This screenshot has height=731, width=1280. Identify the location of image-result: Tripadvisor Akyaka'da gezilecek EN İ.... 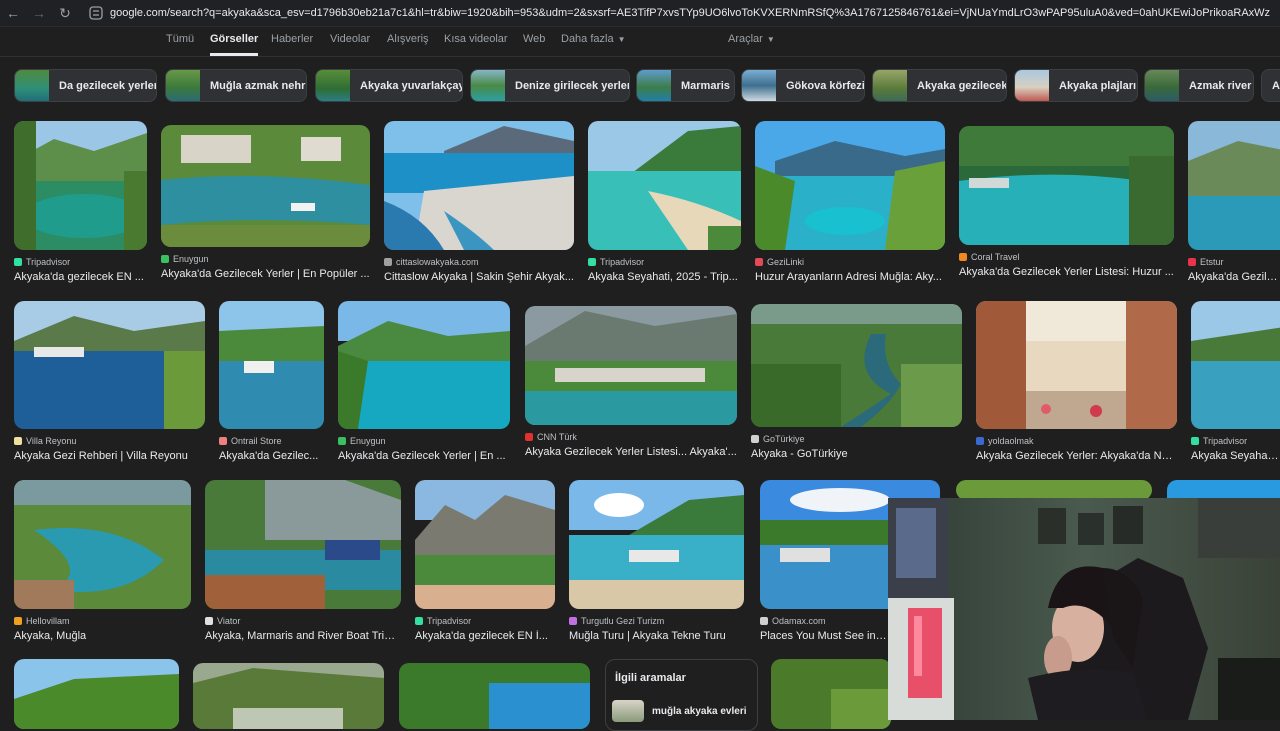
(485, 561).